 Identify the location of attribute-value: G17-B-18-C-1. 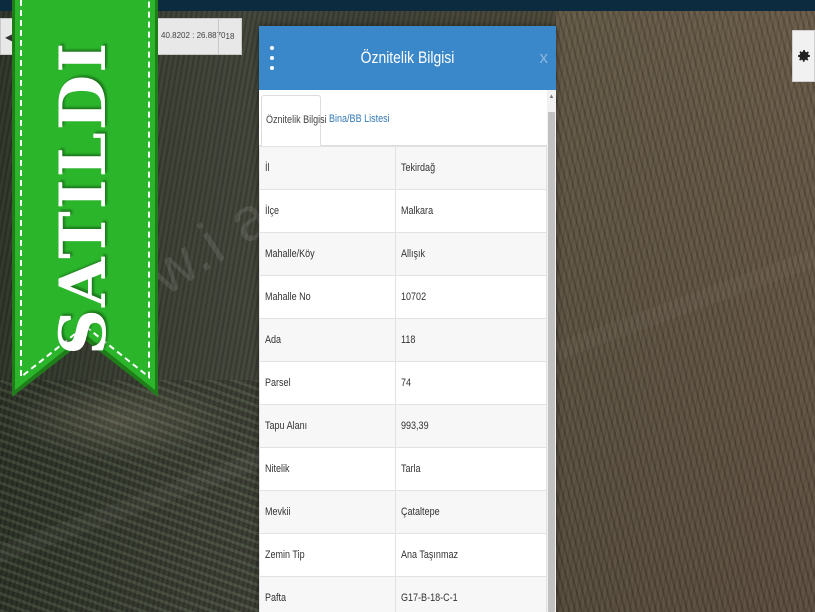
(471, 594).